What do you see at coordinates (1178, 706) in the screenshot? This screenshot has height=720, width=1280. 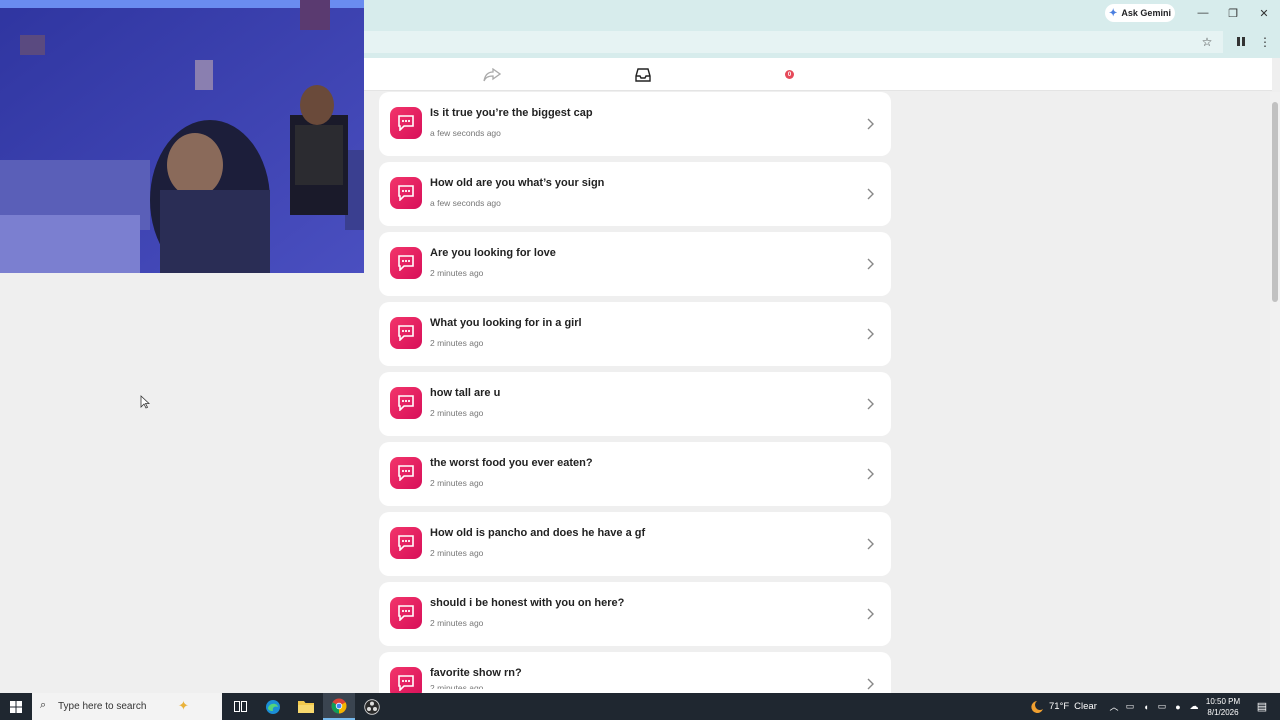 I see `microphone-icon: ●` at bounding box center [1178, 706].